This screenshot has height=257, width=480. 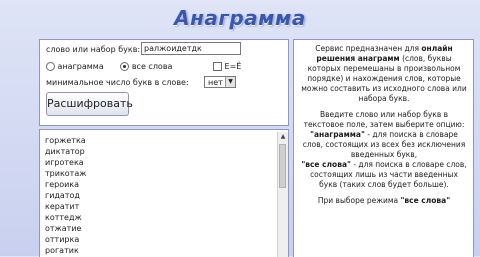 What do you see at coordinates (217, 66) in the screenshot?
I see `ee-checkbox` at bounding box center [217, 66].